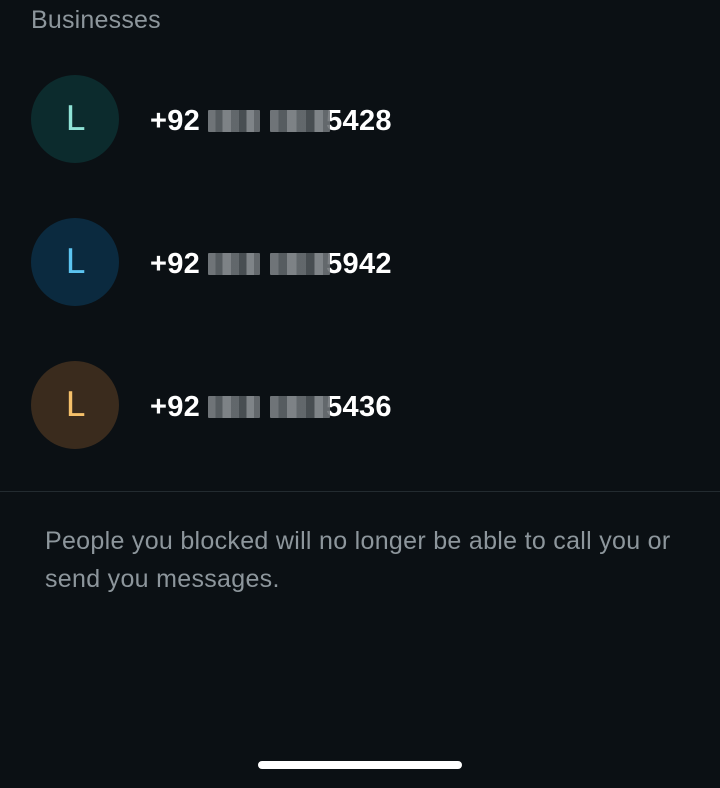 The height and width of the screenshot is (788, 720). I want to click on contact-phone-number: +92 5436, so click(271, 407).